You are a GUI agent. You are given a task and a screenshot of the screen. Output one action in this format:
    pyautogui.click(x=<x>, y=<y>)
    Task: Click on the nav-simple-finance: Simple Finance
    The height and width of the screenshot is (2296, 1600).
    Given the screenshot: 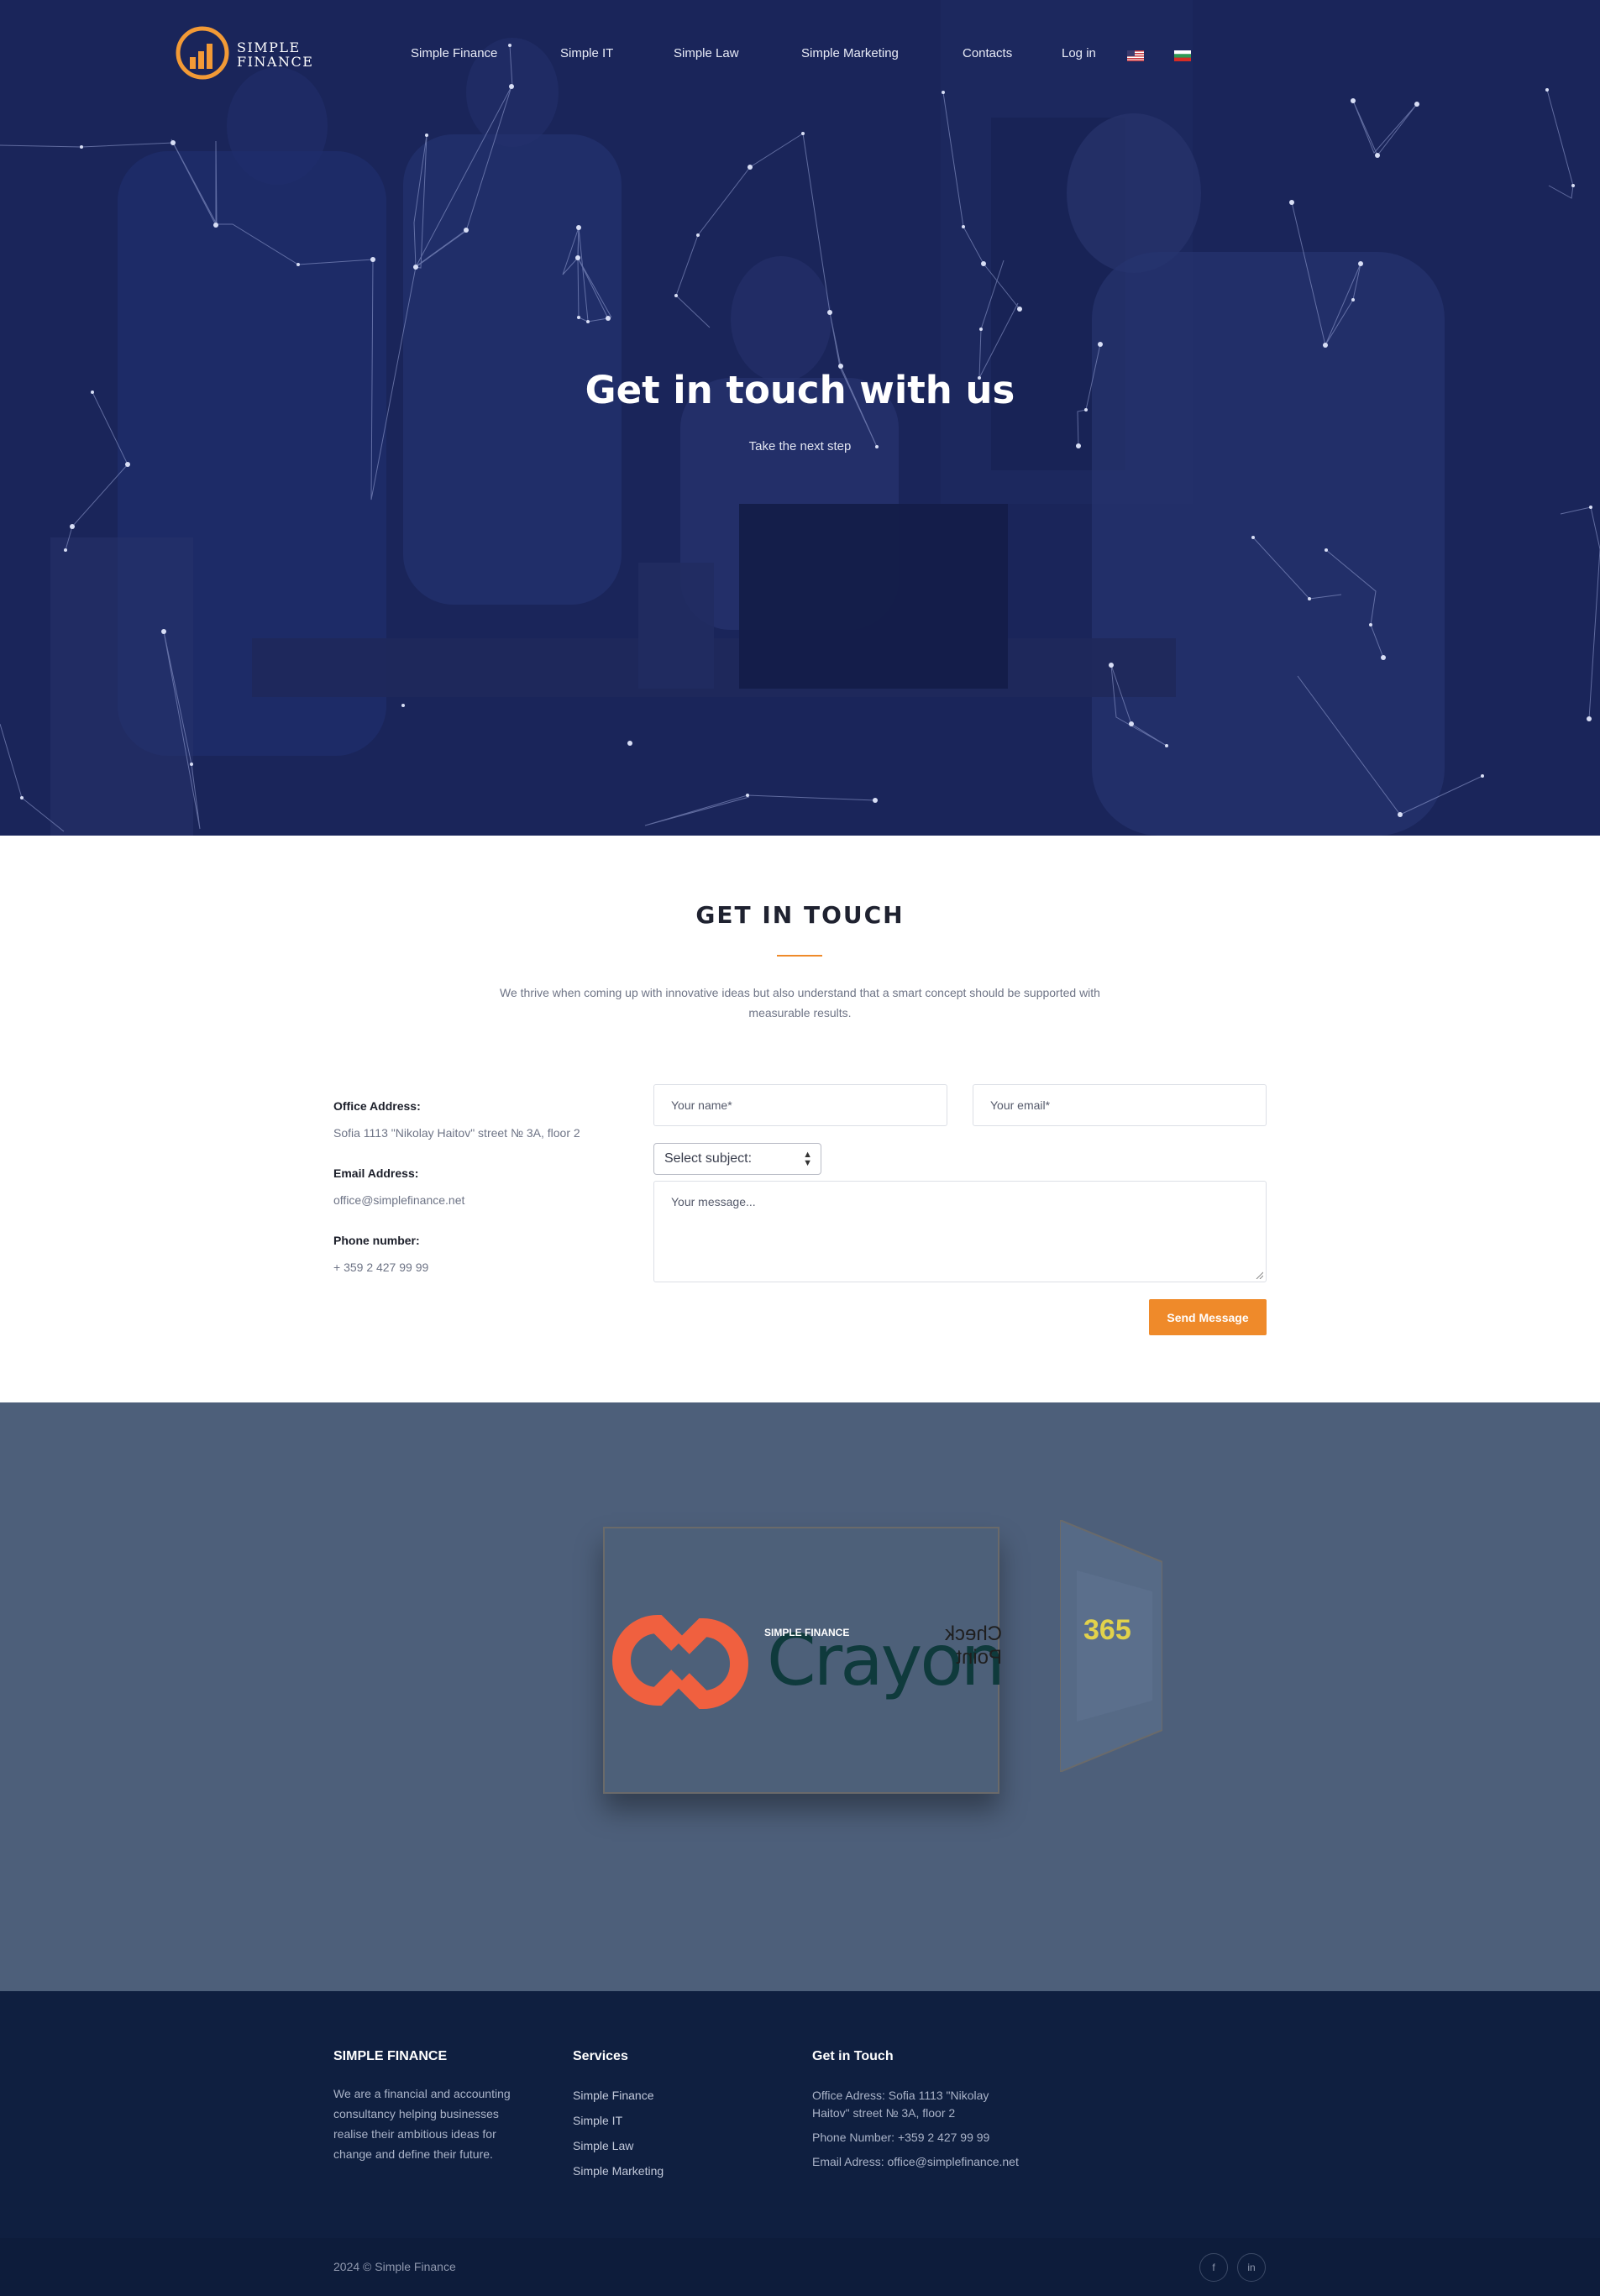 What is the action you would take?
    pyautogui.click(x=454, y=53)
    